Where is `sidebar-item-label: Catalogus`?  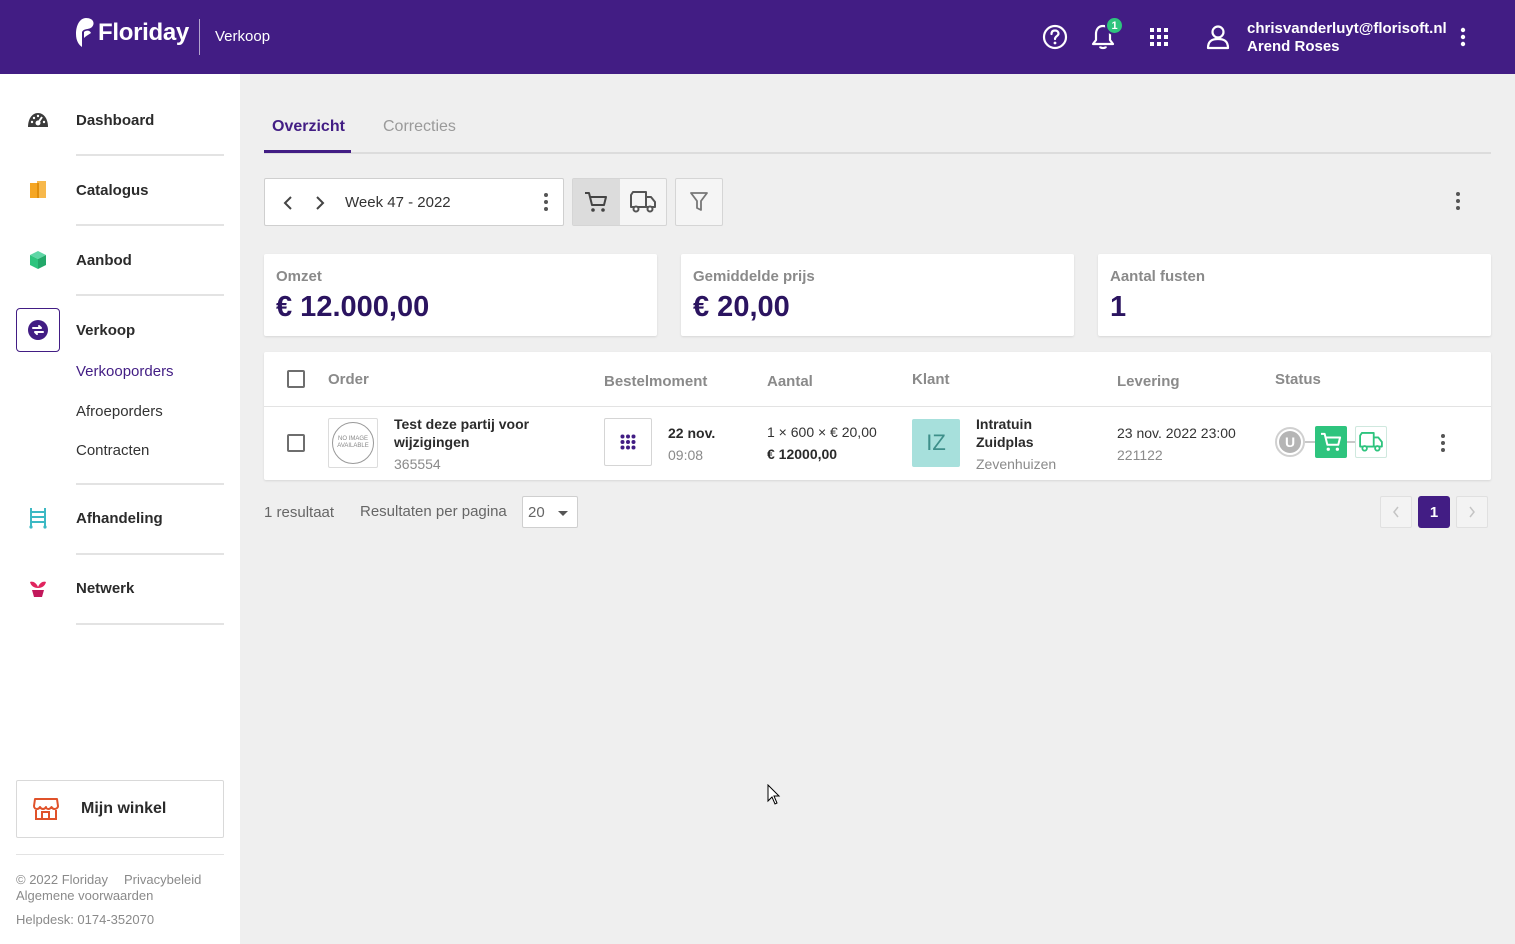
sidebar-item-label: Catalogus is located at coordinates (112, 190).